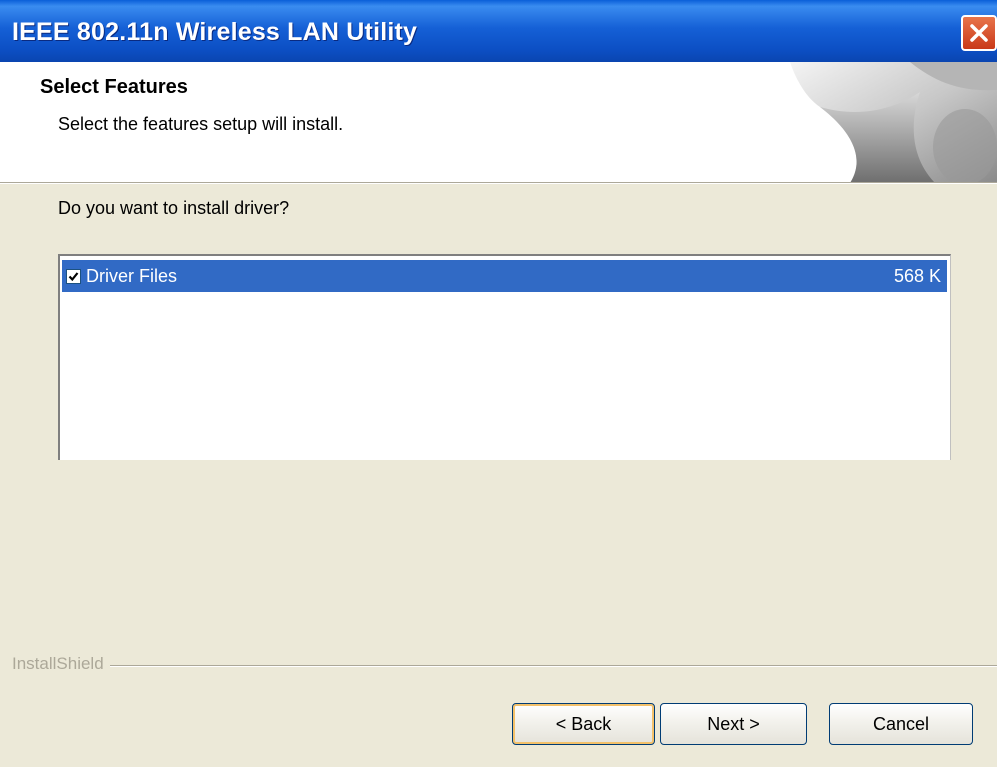 The image size is (997, 767). What do you see at coordinates (61, 664) in the screenshot?
I see `installshield-brand: InstallShield` at bounding box center [61, 664].